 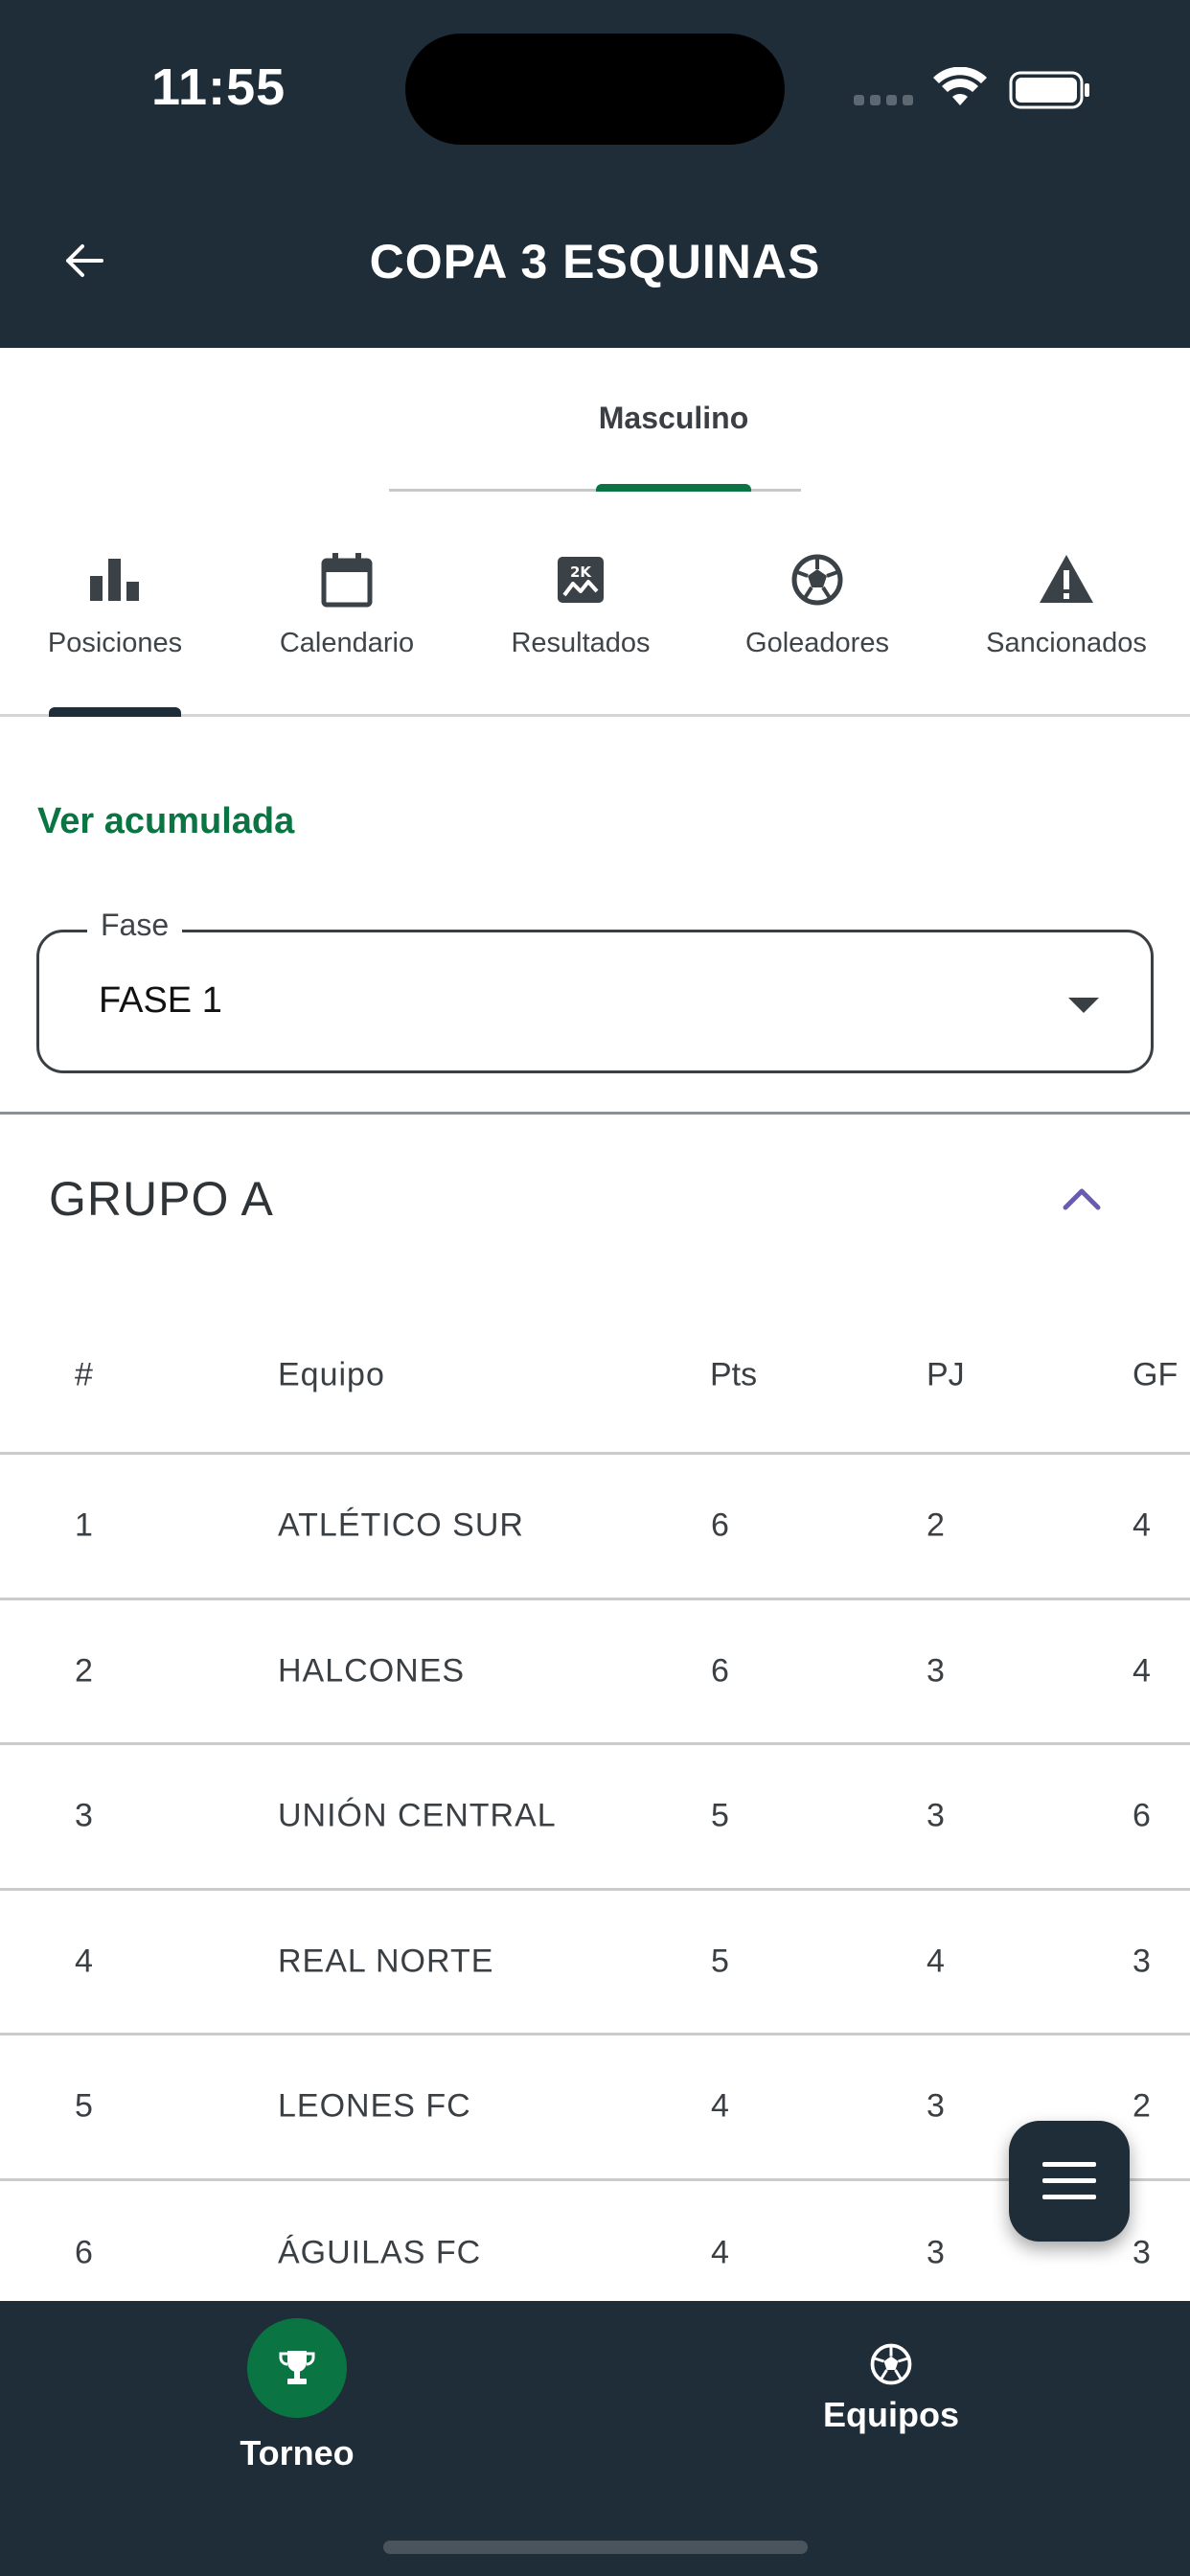 What do you see at coordinates (595, 1963) in the screenshot?
I see `table-row: 4 REAL NORTE 5 4 3` at bounding box center [595, 1963].